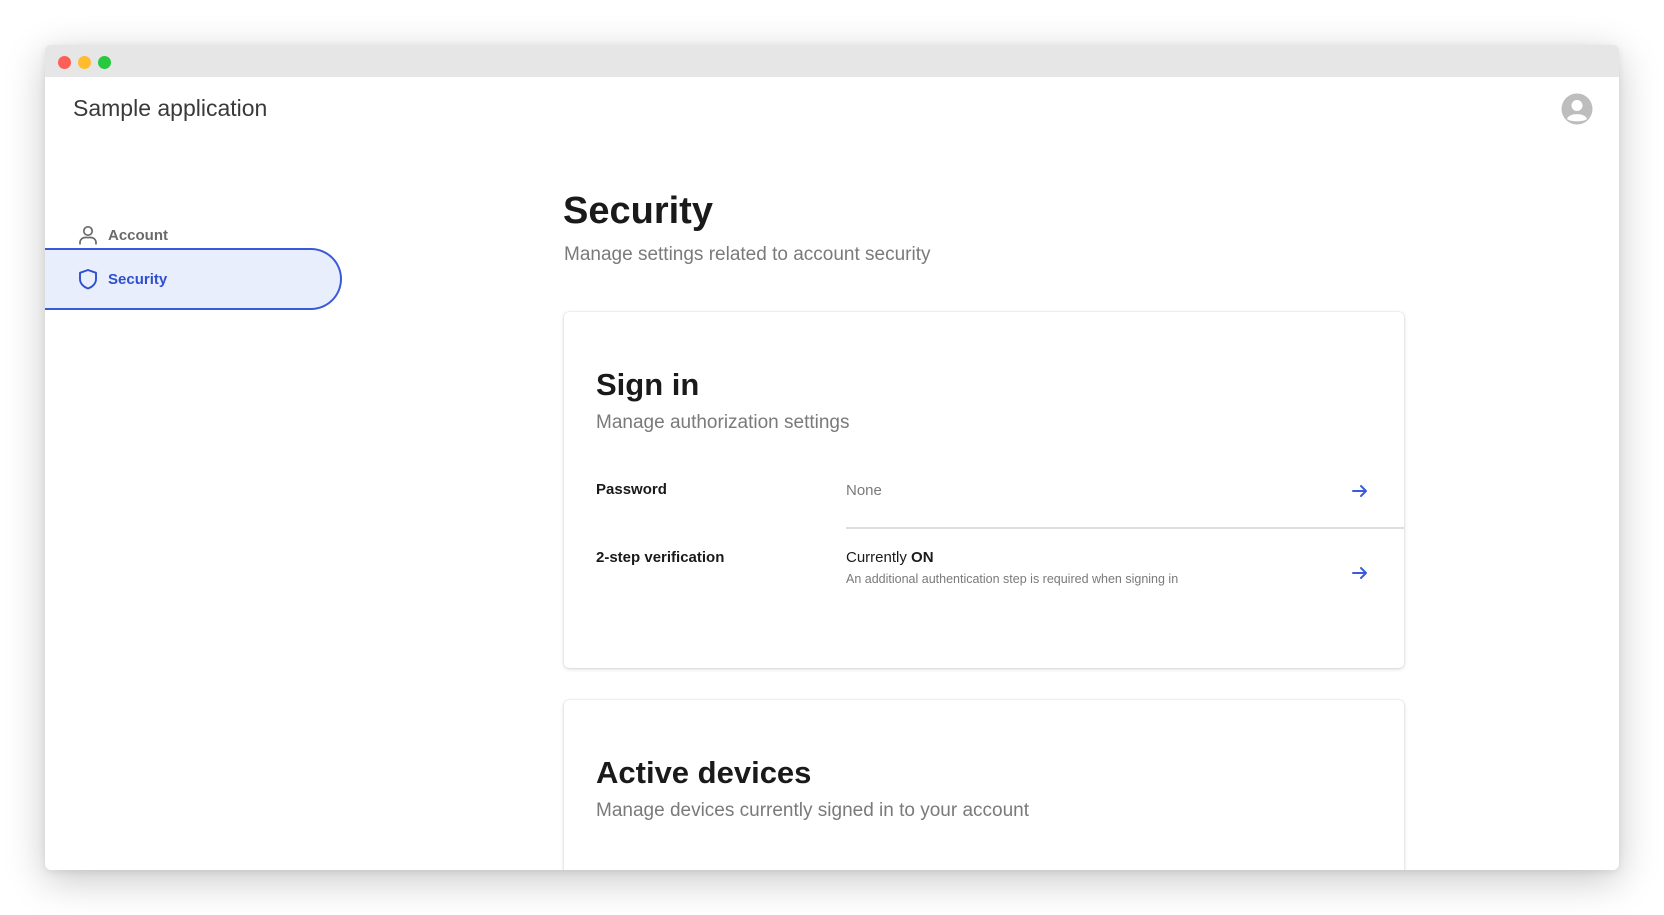 This screenshot has width=1664, height=915. Describe the element at coordinates (64, 62) in the screenshot. I see `window-close-button` at that location.